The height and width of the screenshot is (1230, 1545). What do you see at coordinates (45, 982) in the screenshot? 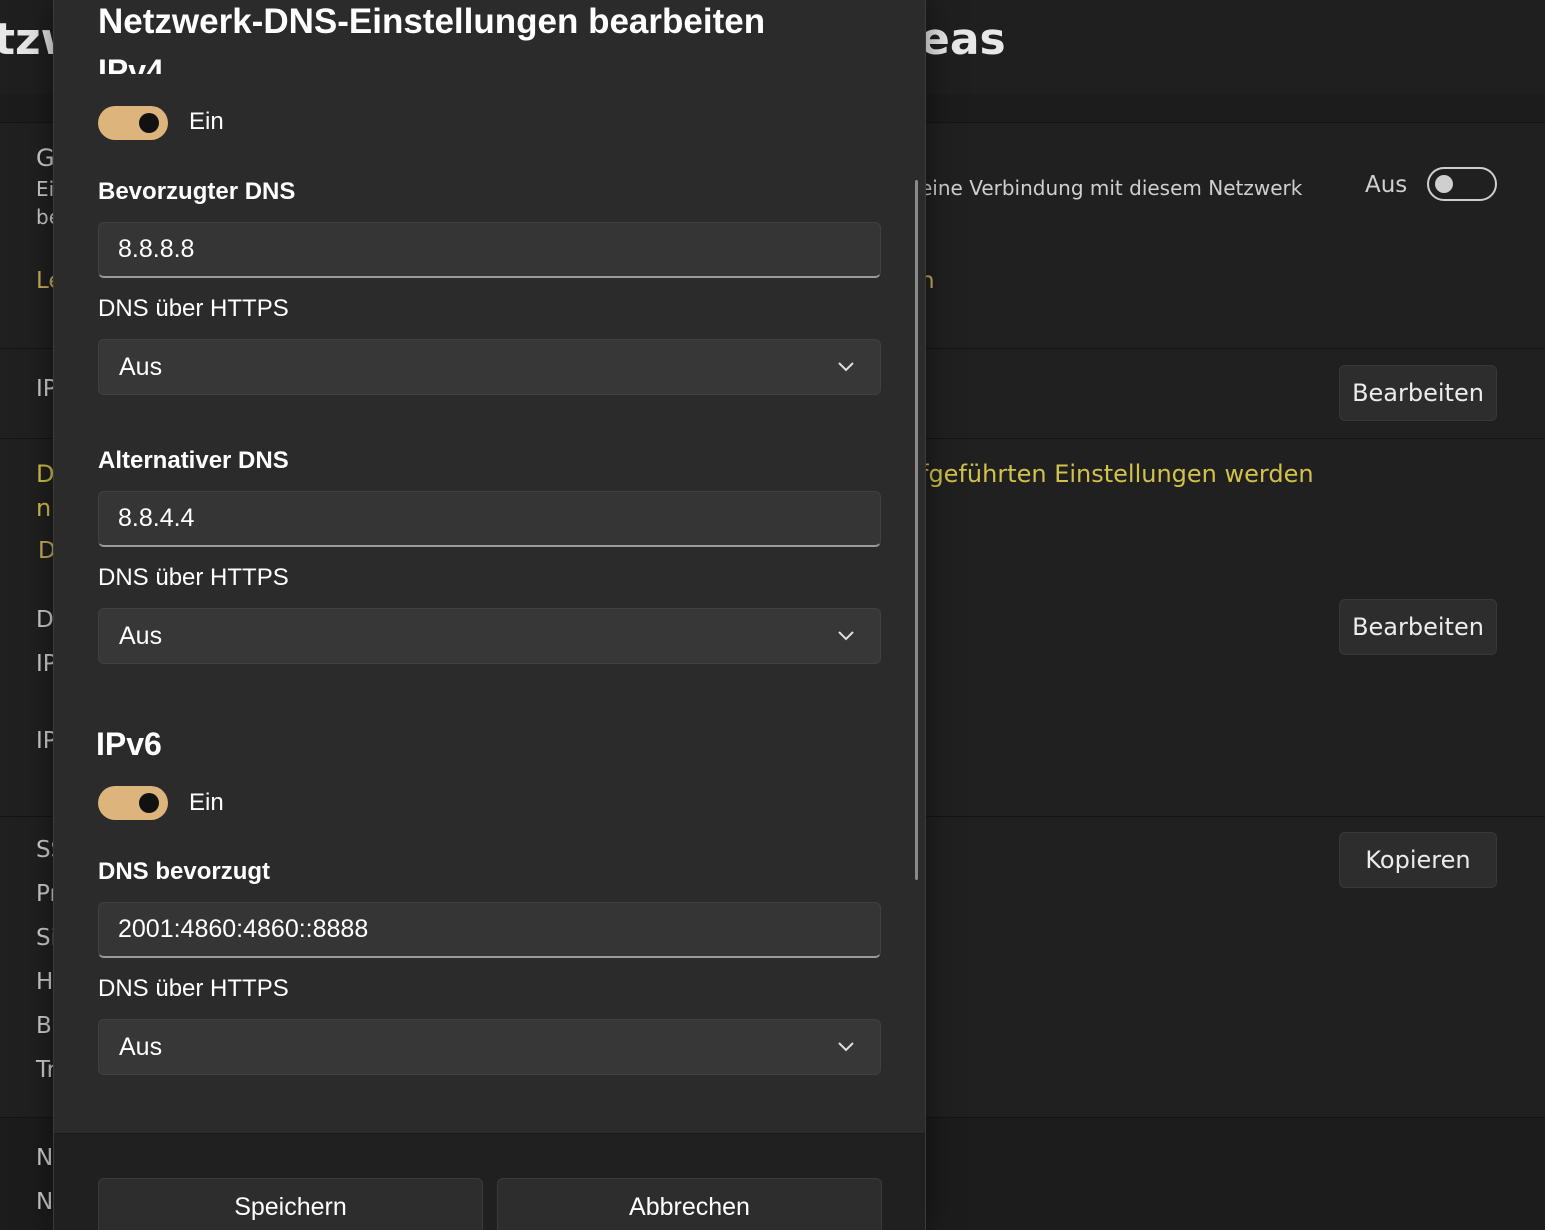
I see `property-row-fragment: H` at bounding box center [45, 982].